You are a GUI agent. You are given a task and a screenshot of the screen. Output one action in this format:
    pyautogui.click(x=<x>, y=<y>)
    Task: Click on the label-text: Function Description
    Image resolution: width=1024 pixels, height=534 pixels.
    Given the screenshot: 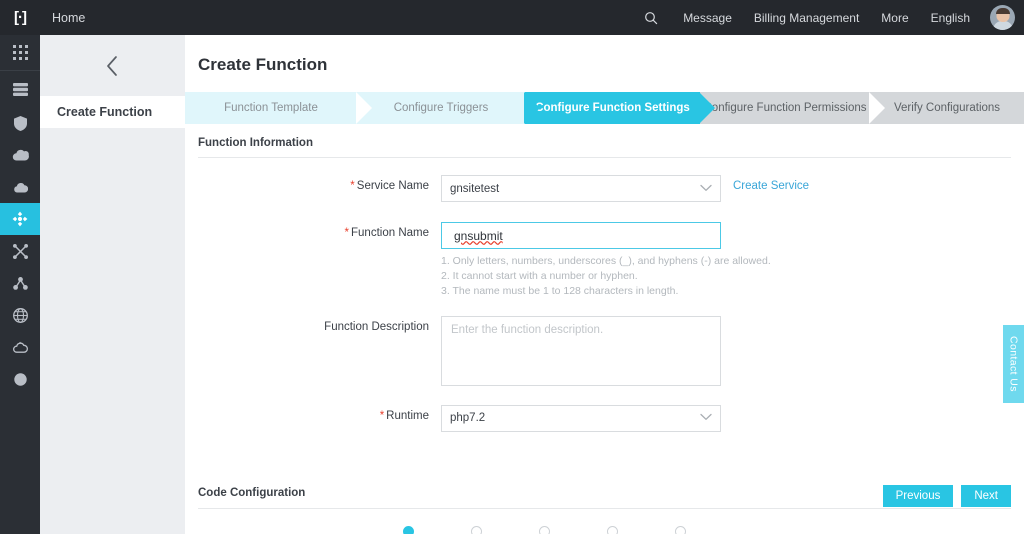 What is the action you would take?
    pyautogui.click(x=376, y=326)
    